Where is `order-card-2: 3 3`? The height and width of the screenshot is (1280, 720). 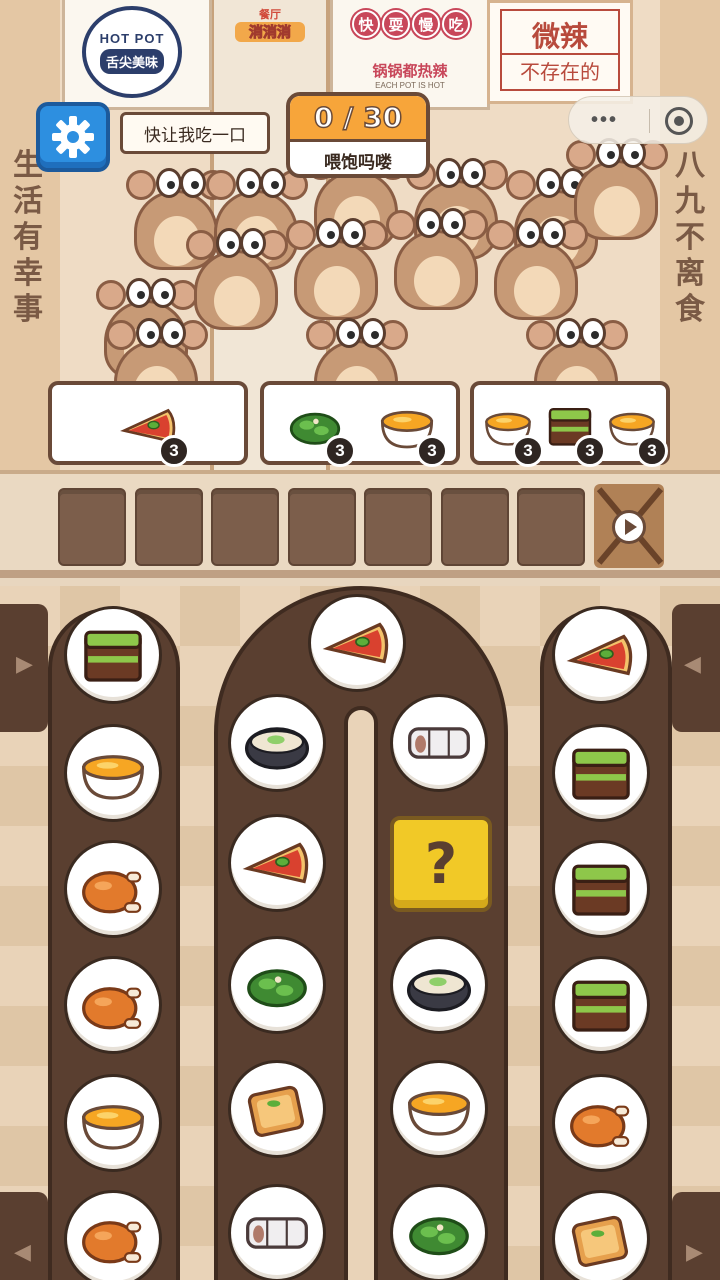
order-card-2: 3 3 is located at coordinates (360, 424).